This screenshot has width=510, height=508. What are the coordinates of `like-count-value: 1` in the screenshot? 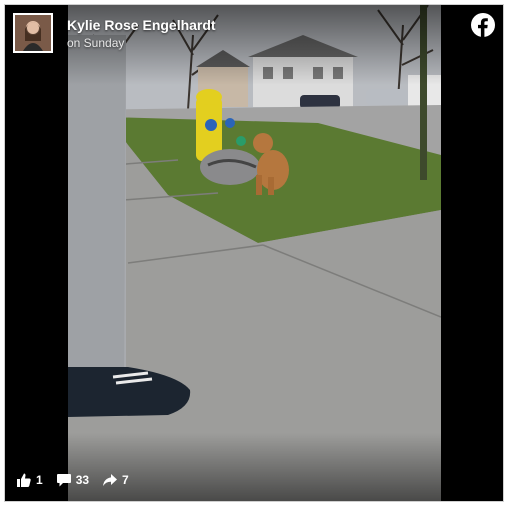 It's located at (39, 480).